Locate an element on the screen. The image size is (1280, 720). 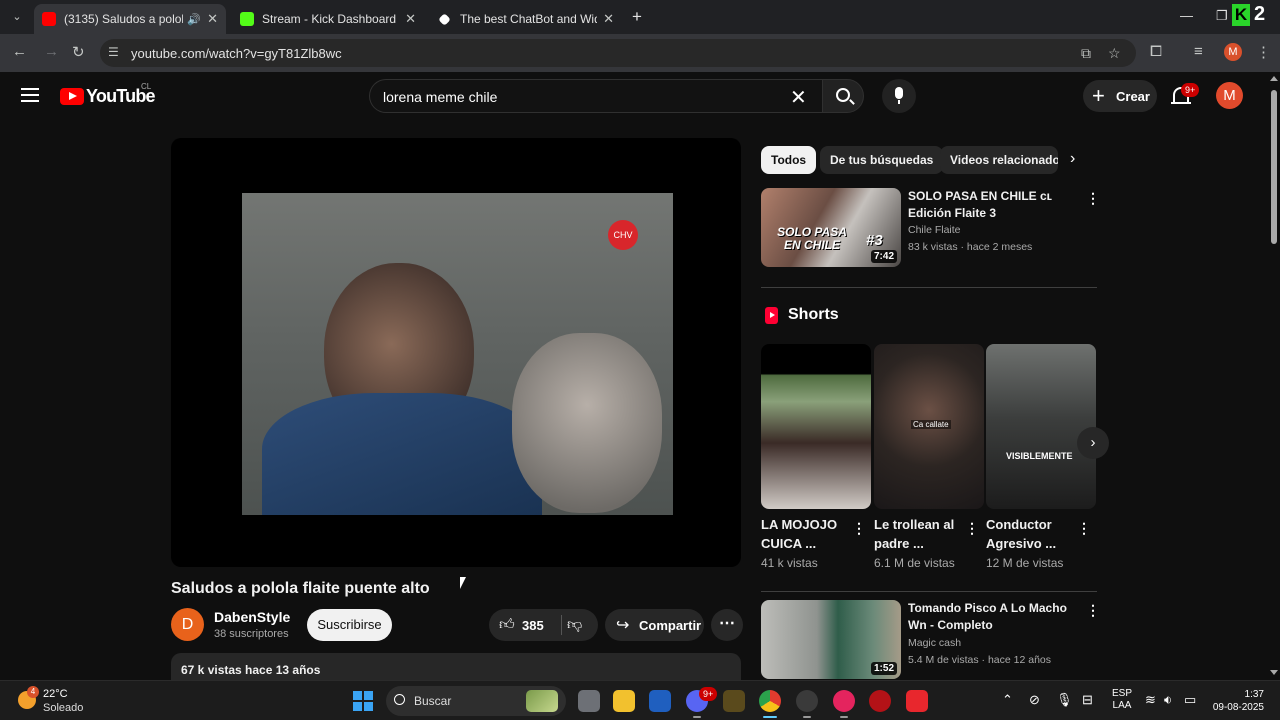
back-arrow-icon: ← is located at coordinates (19, 51).